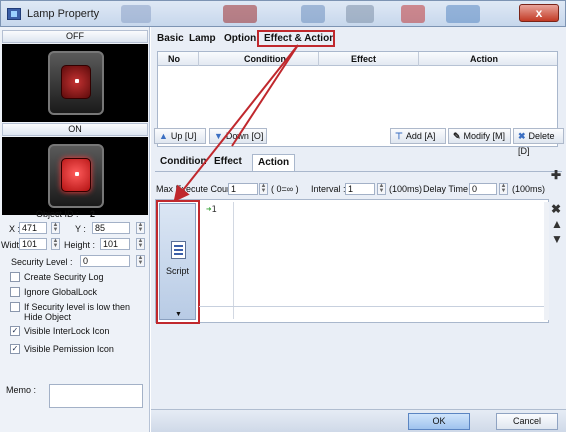 Image resolution: width=566 pixels, height=432 pixels. I want to click on down-button-label: Down [O], so click(244, 136).